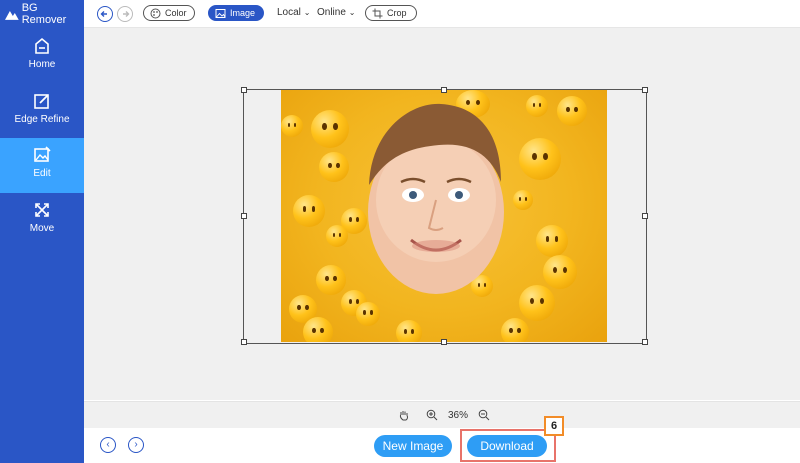 The width and height of the screenshot is (800, 463). What do you see at coordinates (42, 64) in the screenshot?
I see `sidebar-item-label: Home` at bounding box center [42, 64].